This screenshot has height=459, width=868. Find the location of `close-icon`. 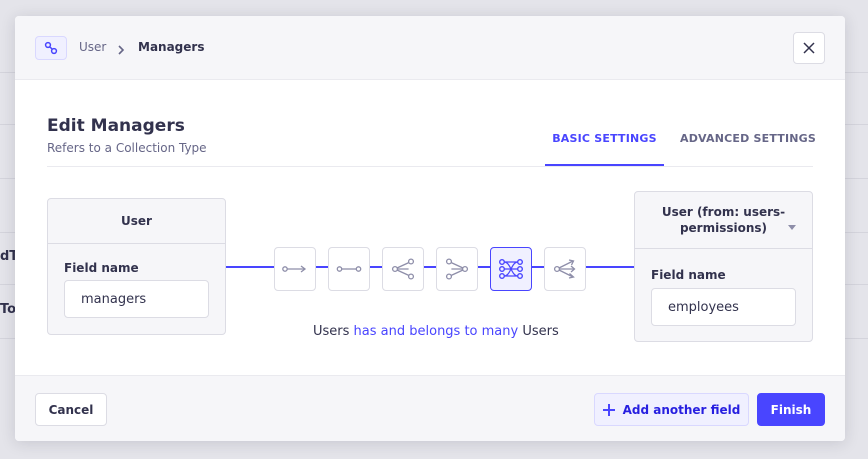

close-icon is located at coordinates (809, 48).